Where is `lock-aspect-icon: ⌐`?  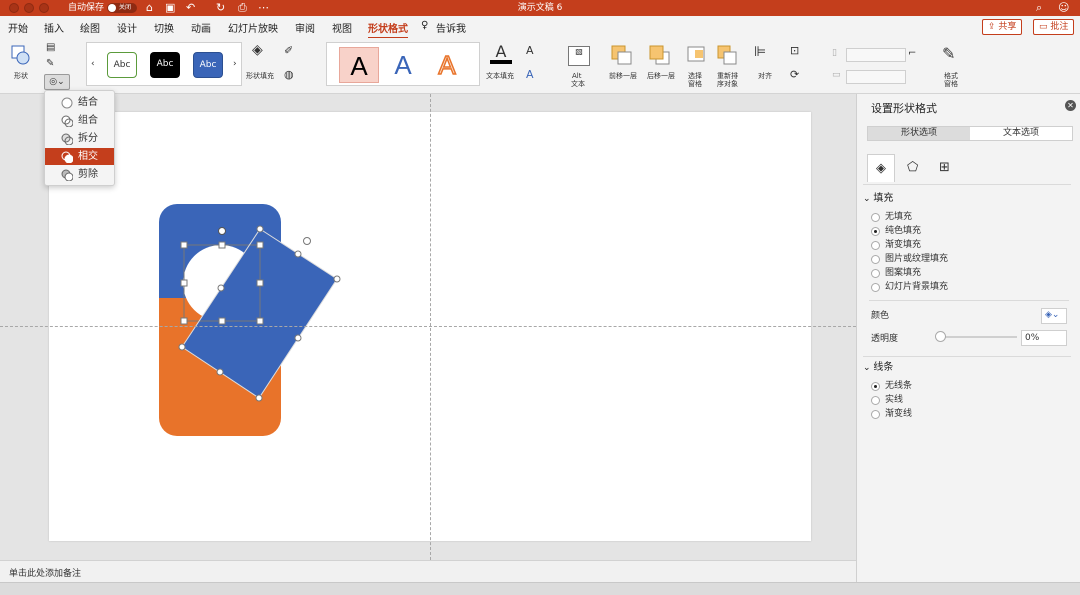 lock-aspect-icon: ⌐ is located at coordinates (917, 57).